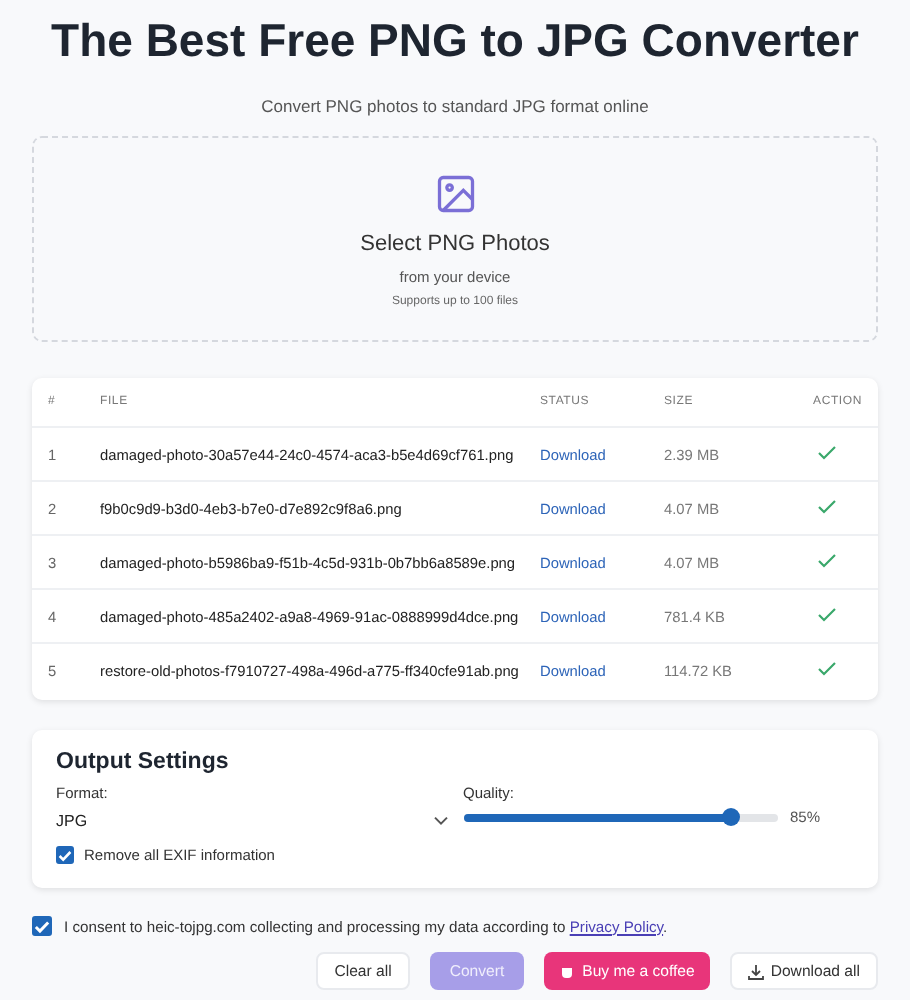 This screenshot has width=910, height=1000. Describe the element at coordinates (455, 40) in the screenshot. I see `page-title: The Best Free PNG to JPG Converter` at that location.